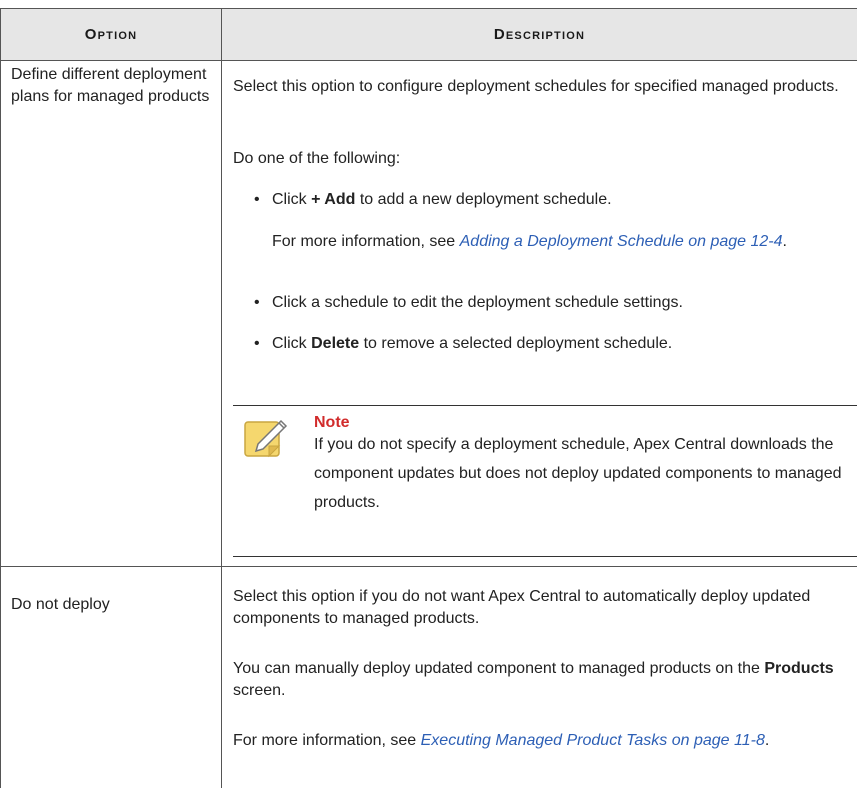 Image resolution: width=857 pixels, height=788 pixels. Describe the element at coordinates (429, 34) in the screenshot. I see `table-header: Option Description` at that location.